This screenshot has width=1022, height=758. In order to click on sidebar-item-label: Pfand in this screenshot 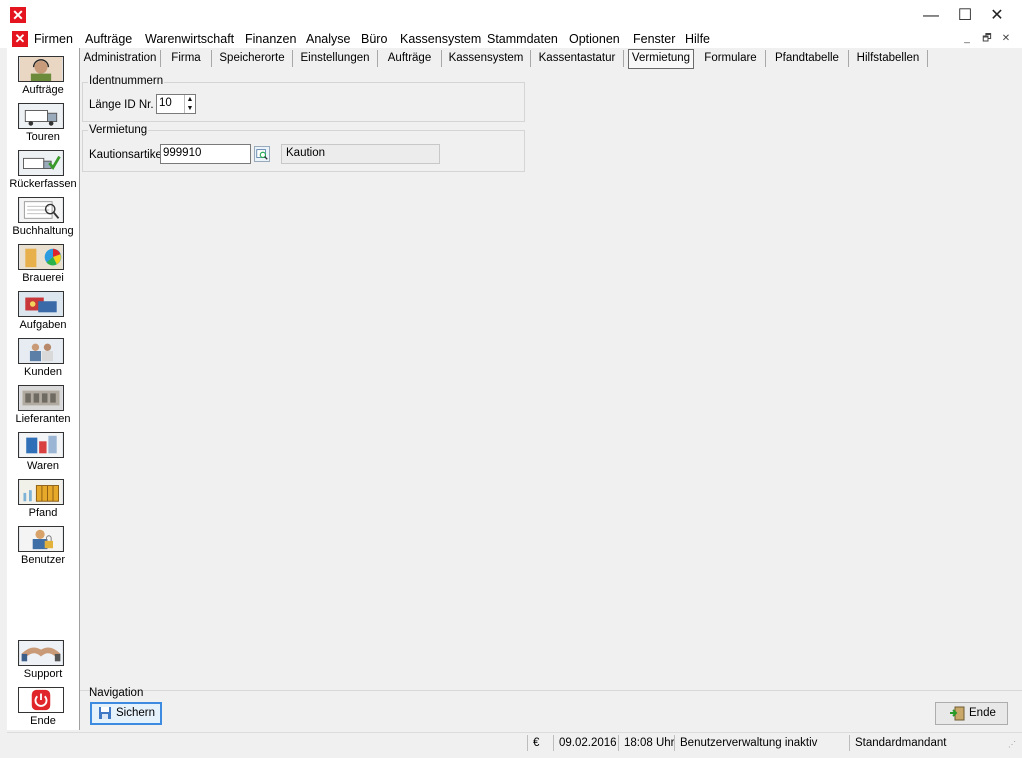, I will do `click(43, 513)`.